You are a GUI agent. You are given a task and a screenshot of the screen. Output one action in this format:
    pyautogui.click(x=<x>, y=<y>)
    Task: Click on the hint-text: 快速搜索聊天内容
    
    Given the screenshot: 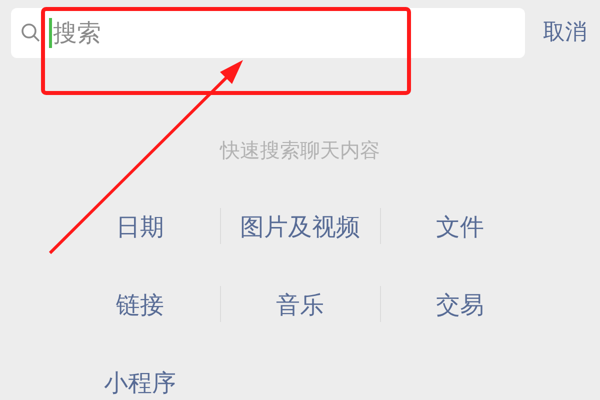 What is the action you would take?
    pyautogui.click(x=299, y=150)
    